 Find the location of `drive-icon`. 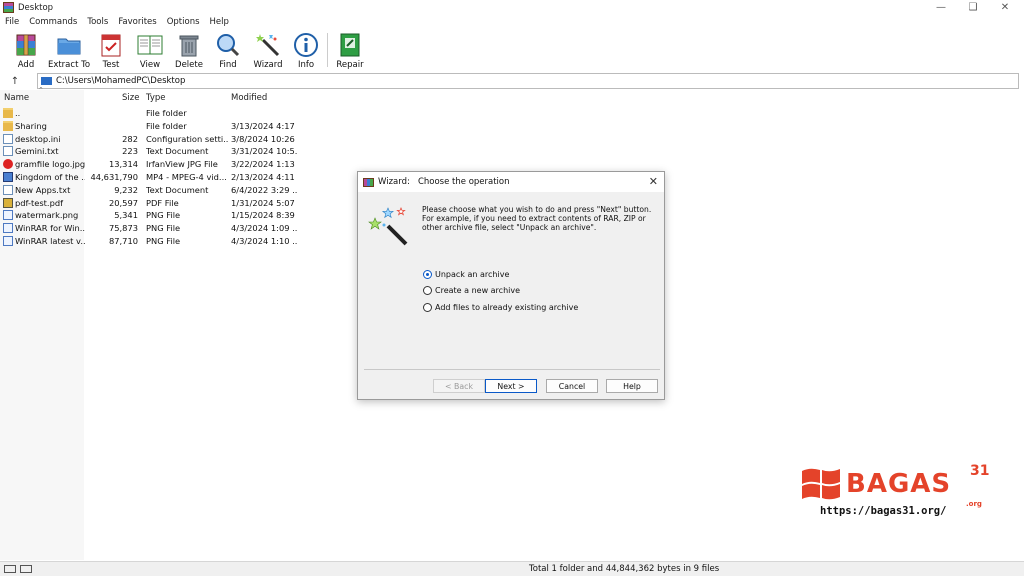

drive-icon is located at coordinates (46, 81).